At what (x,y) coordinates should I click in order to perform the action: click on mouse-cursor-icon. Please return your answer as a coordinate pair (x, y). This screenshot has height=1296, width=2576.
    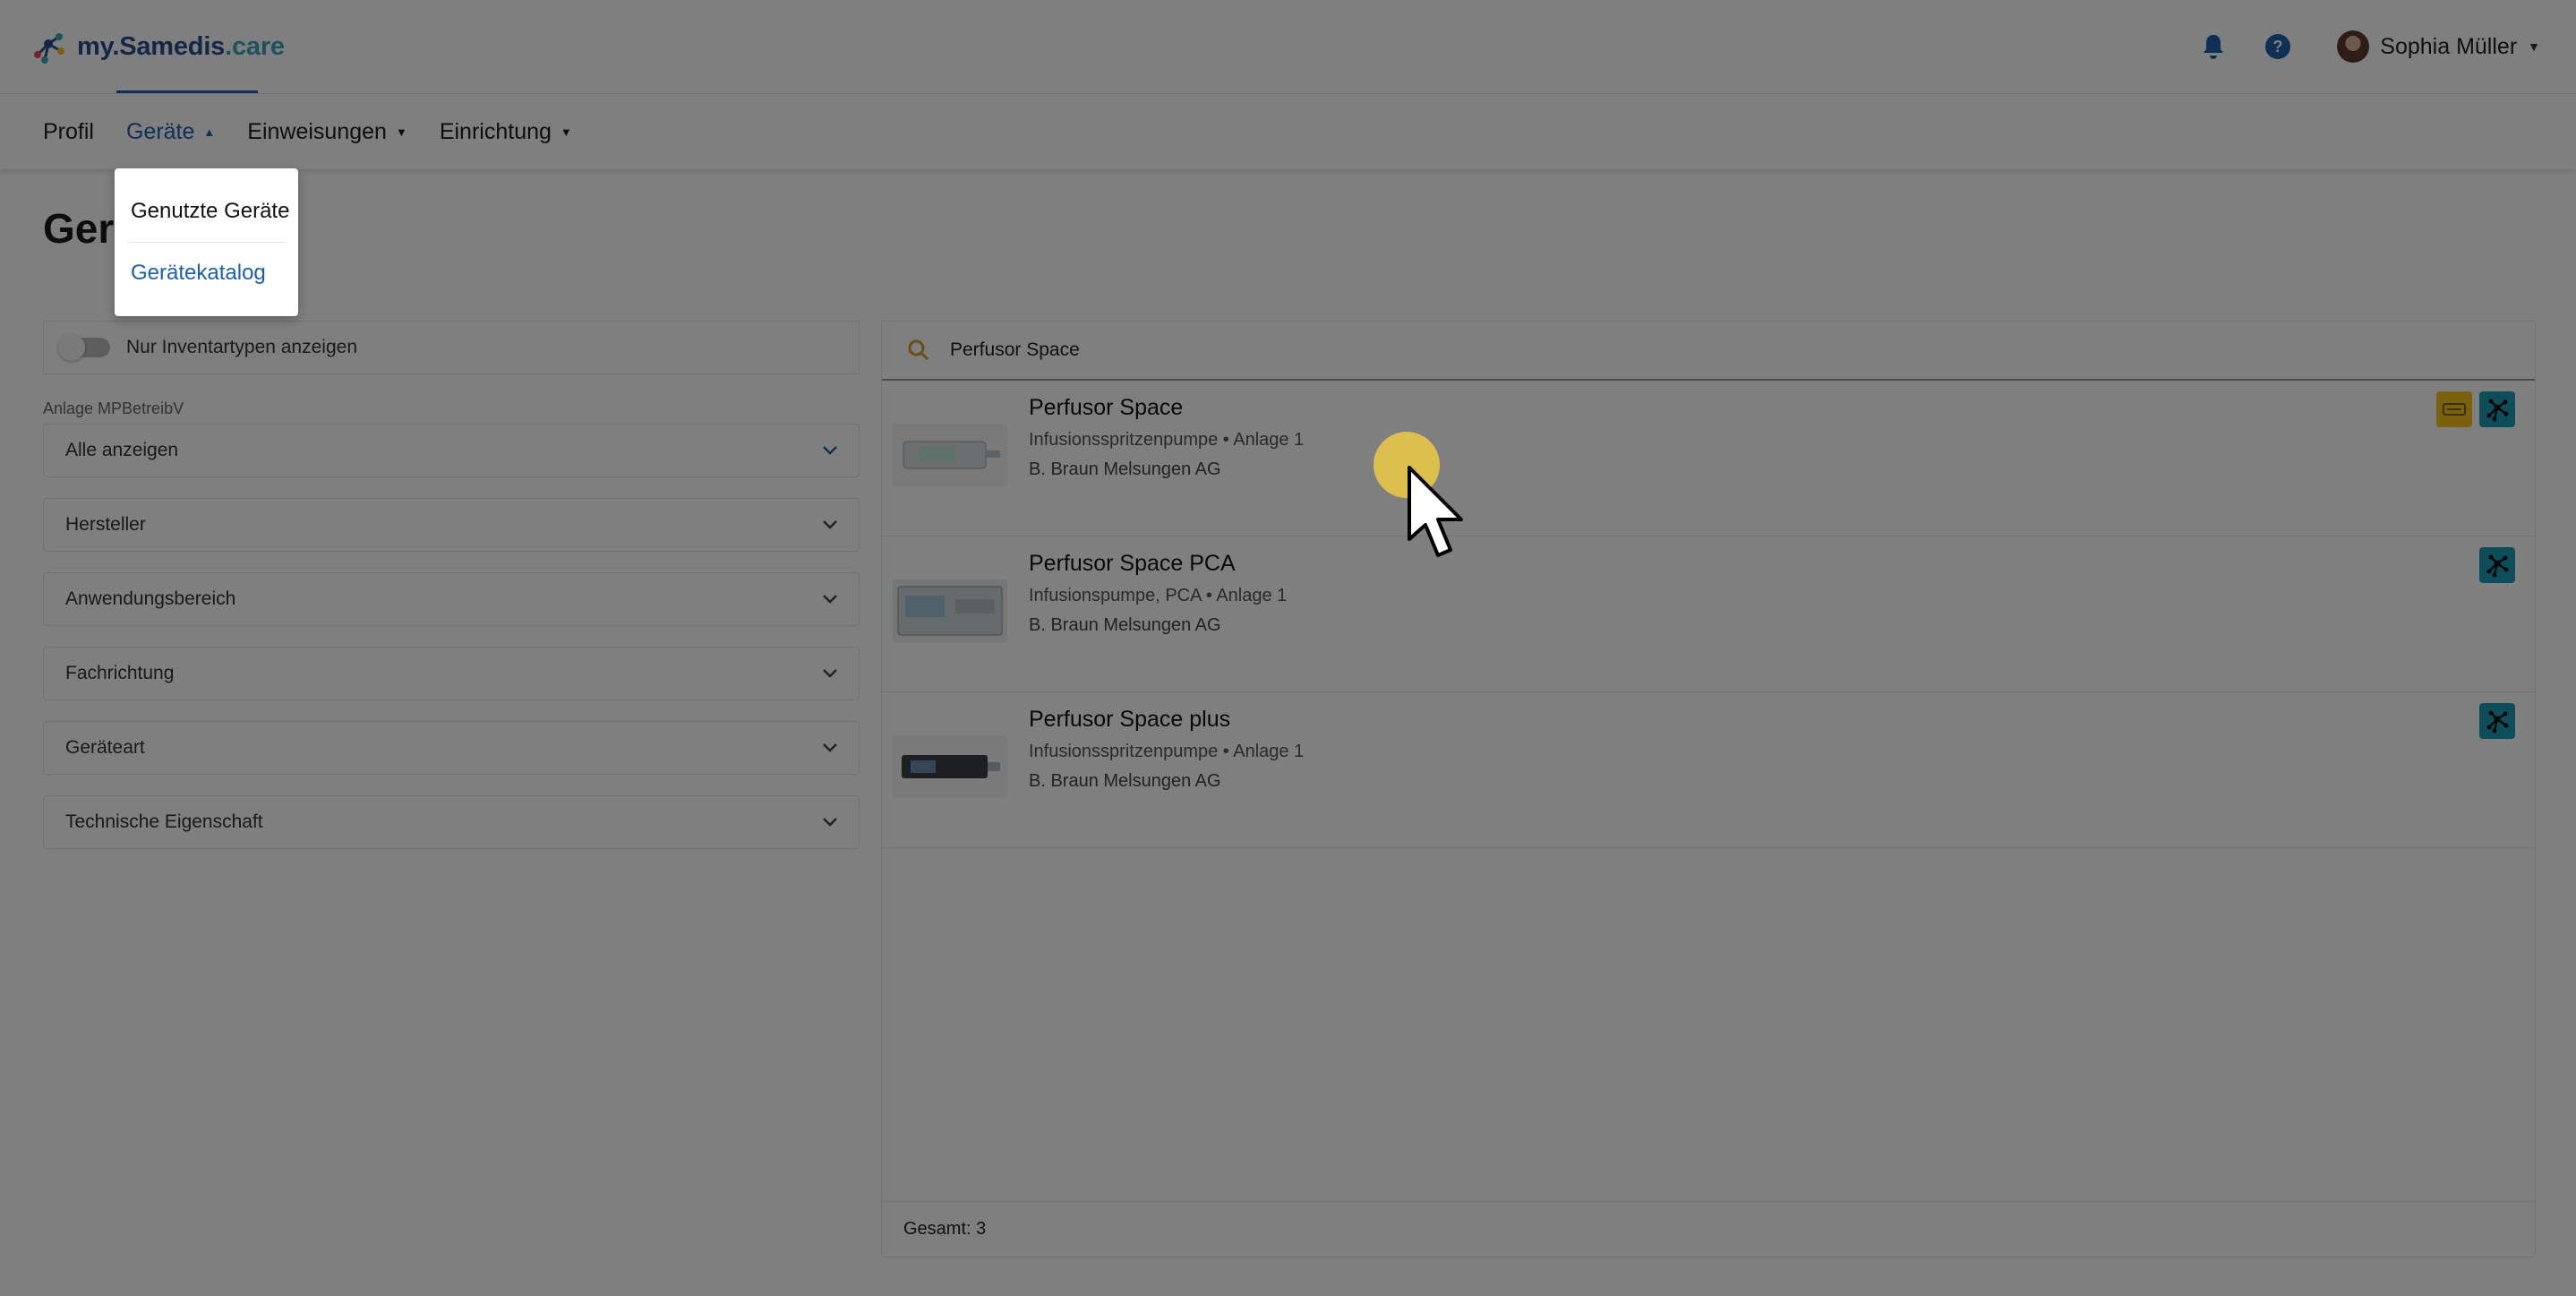
    Looking at the image, I should click on (1435, 511).